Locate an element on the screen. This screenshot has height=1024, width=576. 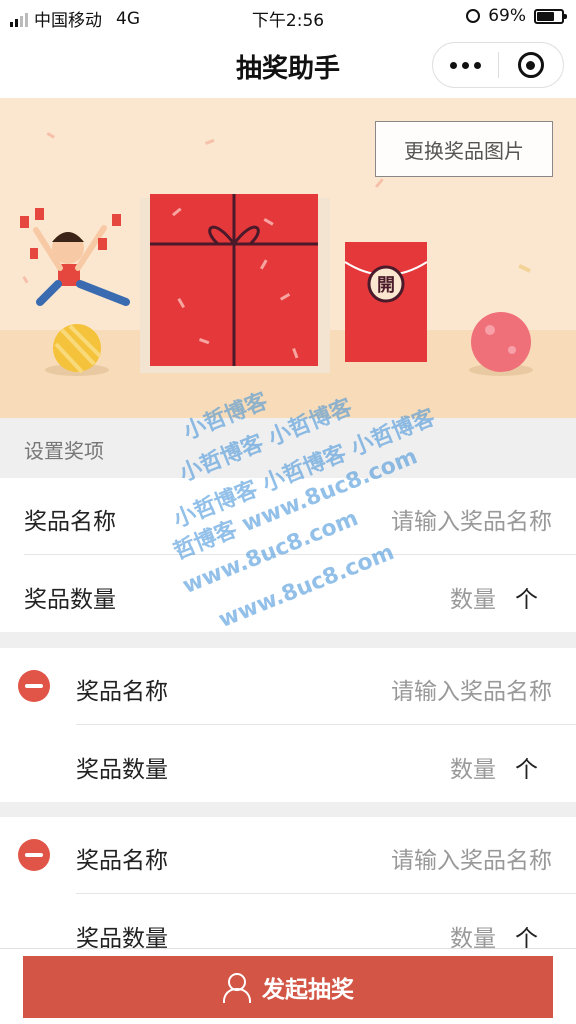
red-packet-char: 開 is located at coordinates (386, 285).